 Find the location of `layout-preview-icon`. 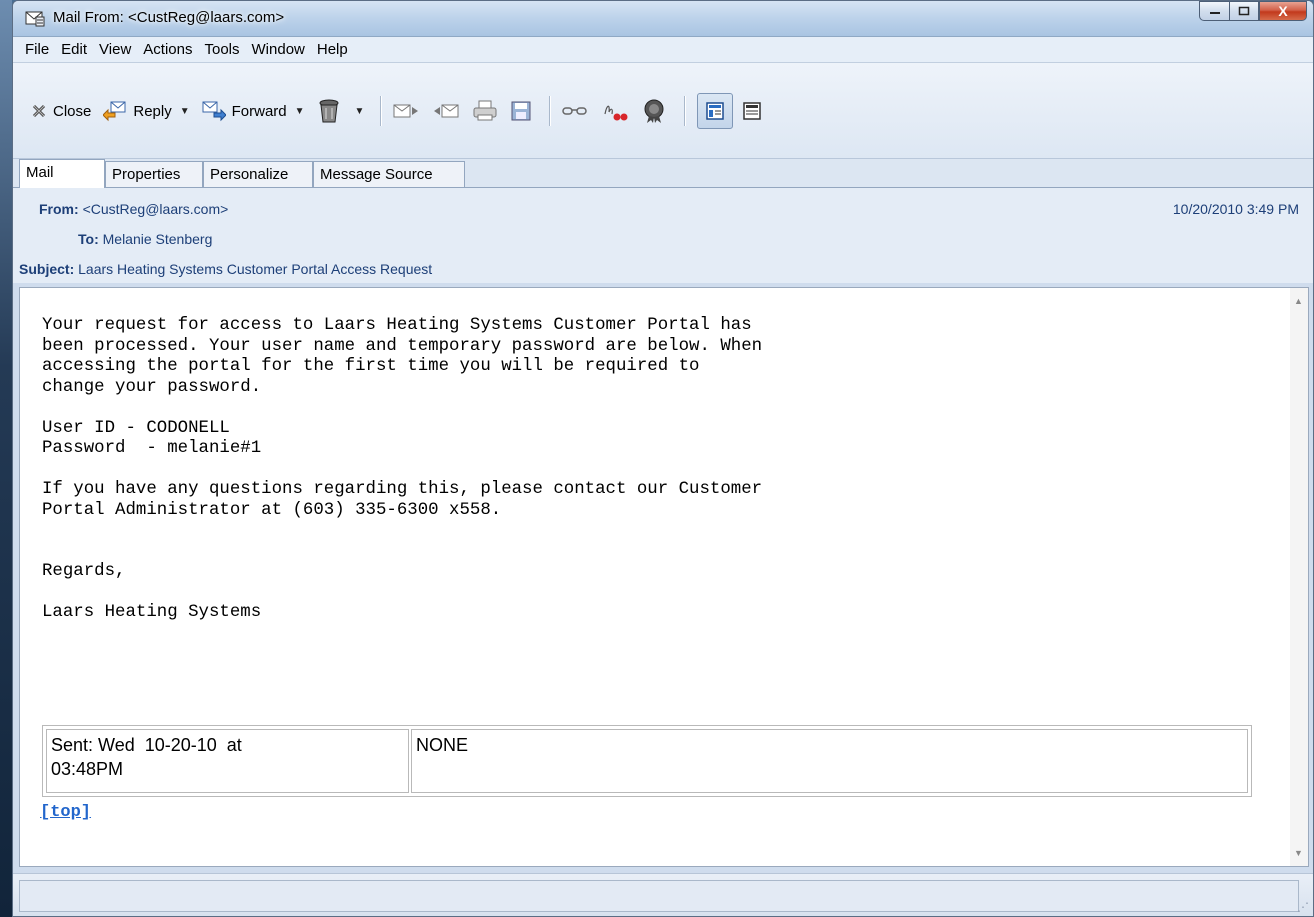

layout-preview-icon is located at coordinates (715, 111).